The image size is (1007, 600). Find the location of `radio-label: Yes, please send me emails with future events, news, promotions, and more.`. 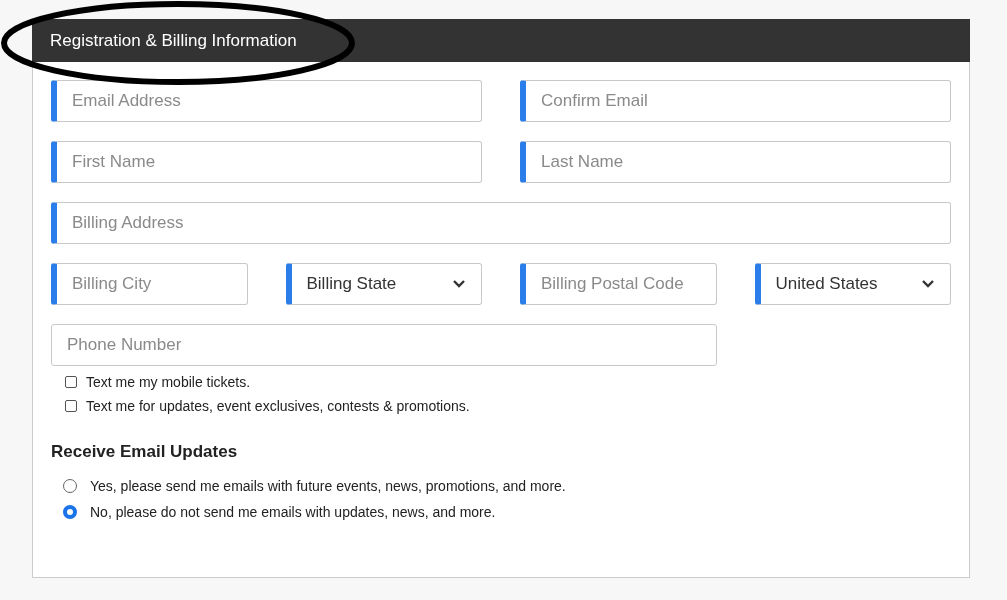

radio-label: Yes, please send me emails with future events, news, promotions, and more. is located at coordinates (328, 486).